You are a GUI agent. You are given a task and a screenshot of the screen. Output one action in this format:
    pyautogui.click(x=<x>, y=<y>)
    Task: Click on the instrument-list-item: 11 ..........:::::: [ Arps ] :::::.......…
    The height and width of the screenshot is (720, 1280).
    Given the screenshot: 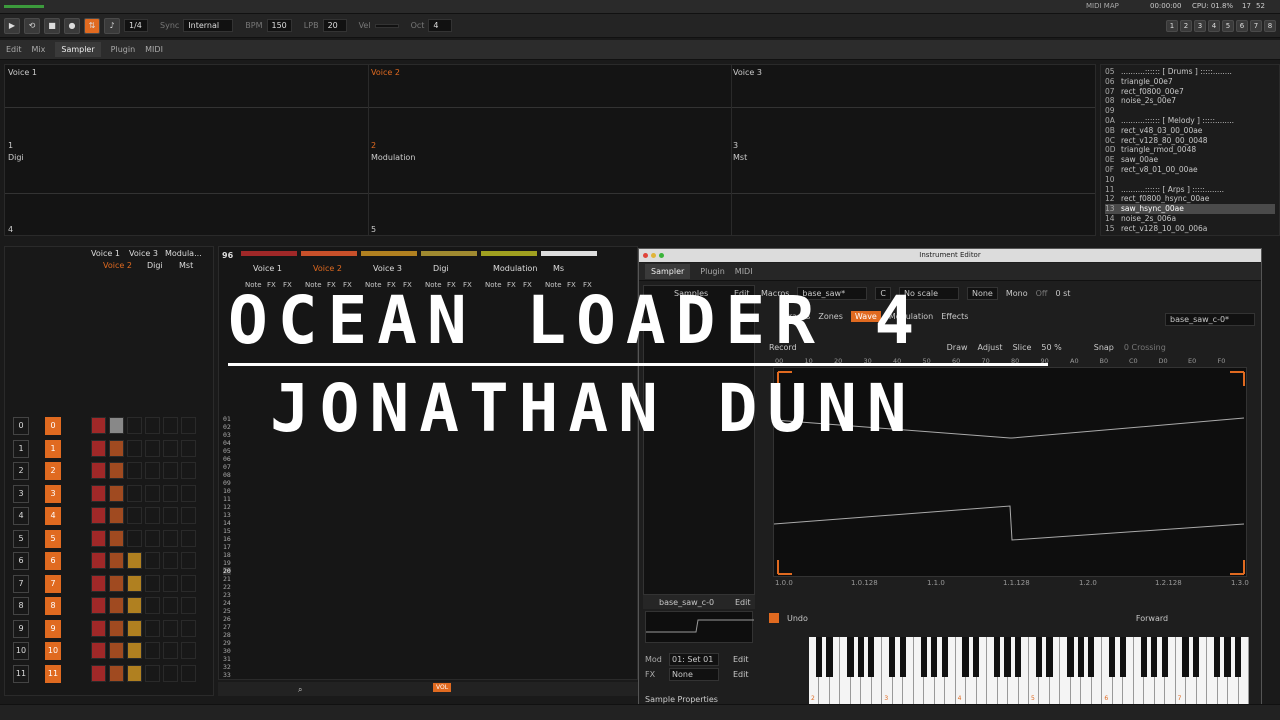 What is the action you would take?
    pyautogui.click(x=1190, y=190)
    